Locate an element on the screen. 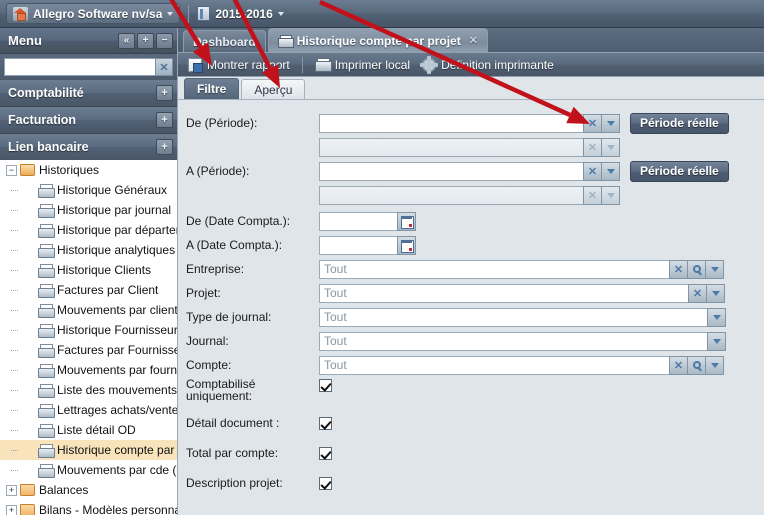 The image size is (764, 515). sidebar-group-comptabilite: Comptabilité + is located at coordinates (88, 93).